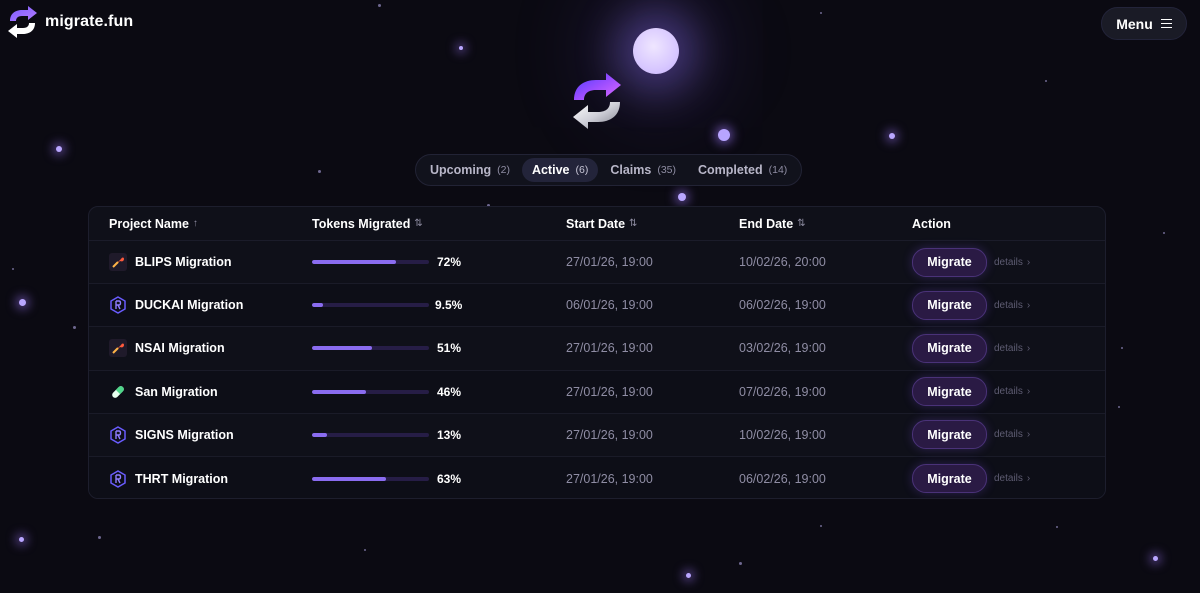 This screenshot has height=593, width=1200. What do you see at coordinates (597, 101) in the screenshot?
I see `hero-swap-arrows-icon` at bounding box center [597, 101].